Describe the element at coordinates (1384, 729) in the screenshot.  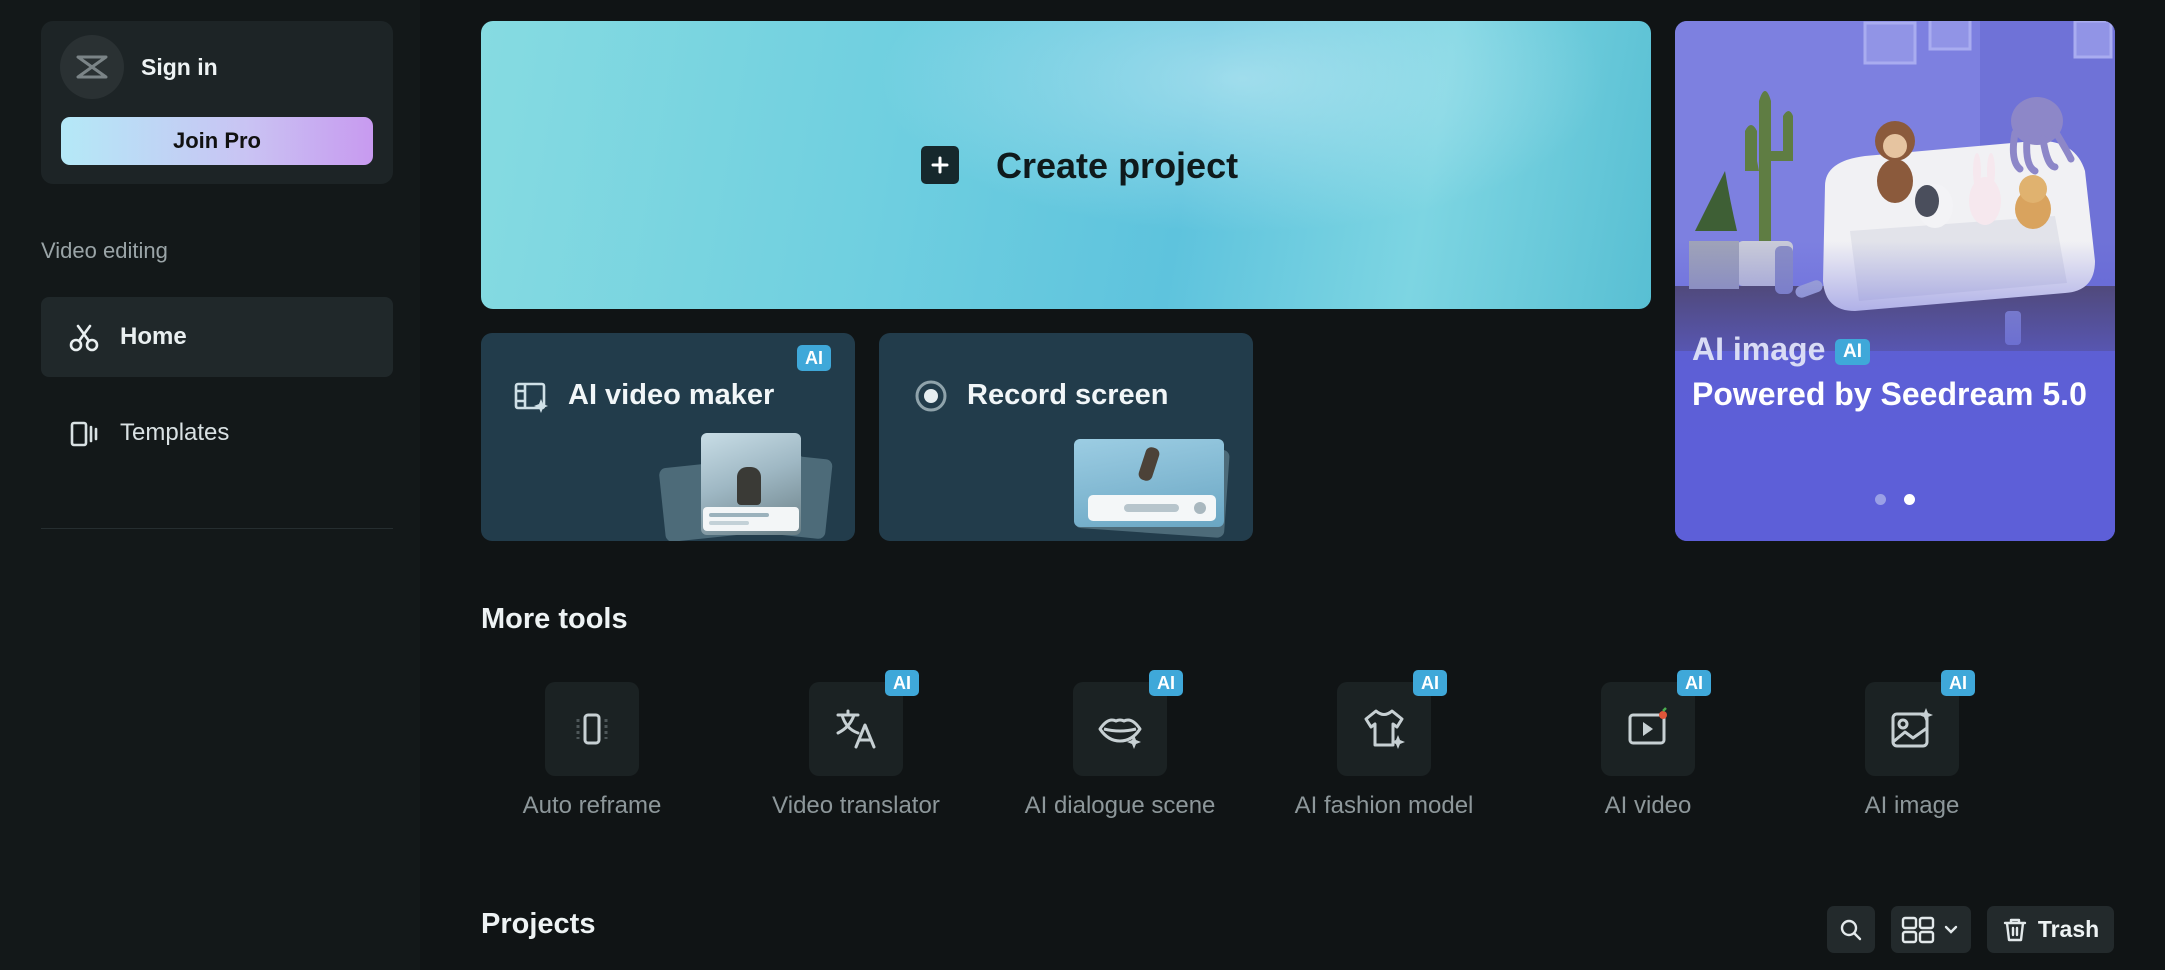
I see `shirt-icon` at that location.